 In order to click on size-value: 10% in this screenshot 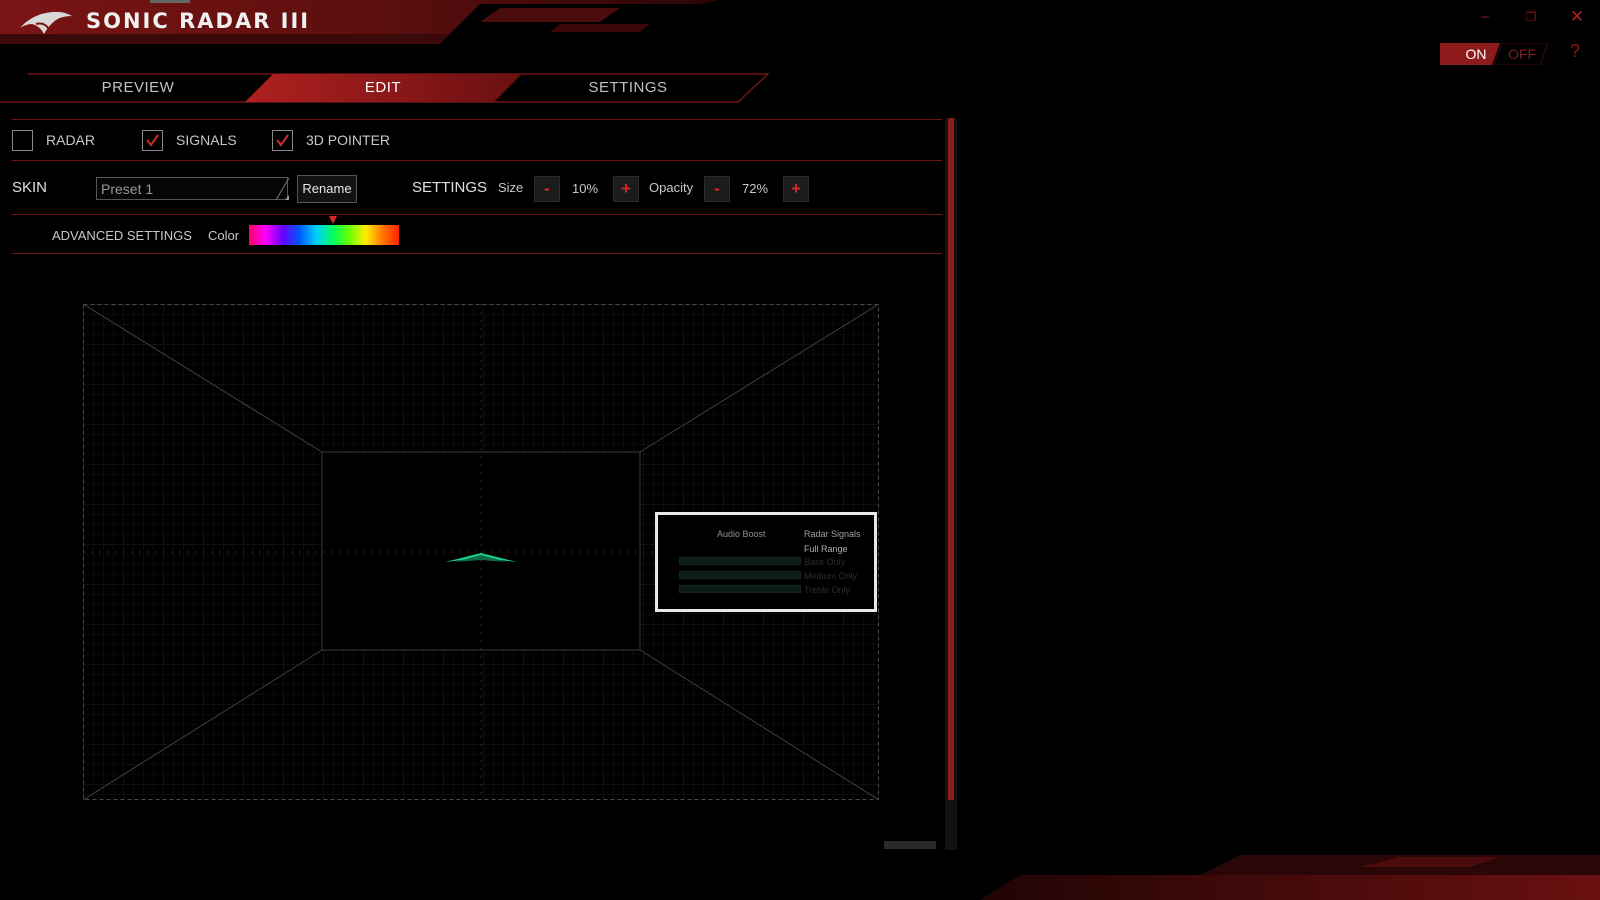, I will do `click(585, 188)`.